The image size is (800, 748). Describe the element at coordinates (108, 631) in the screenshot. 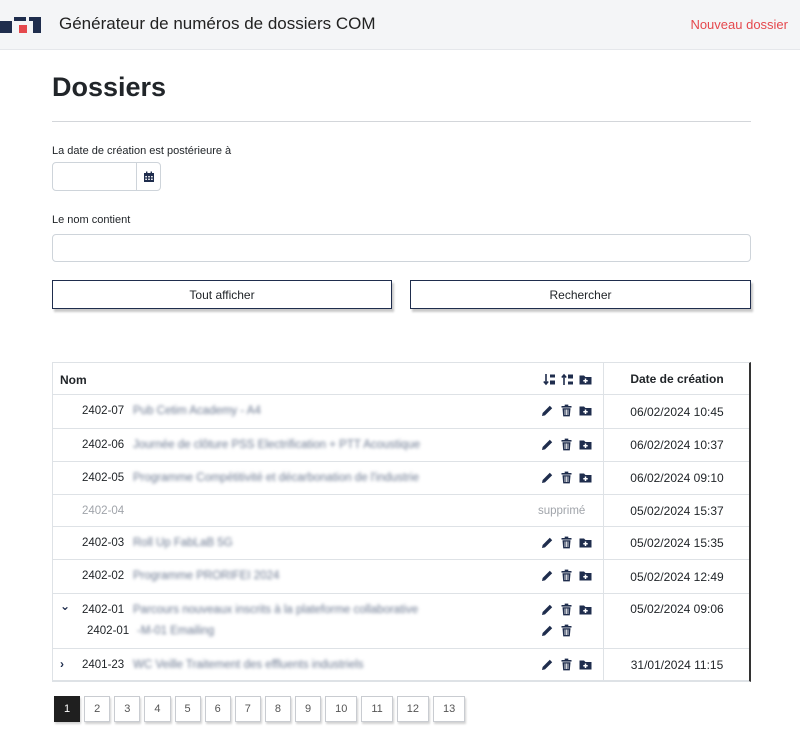

I see `sub-dossier-number: 2402-01` at that location.